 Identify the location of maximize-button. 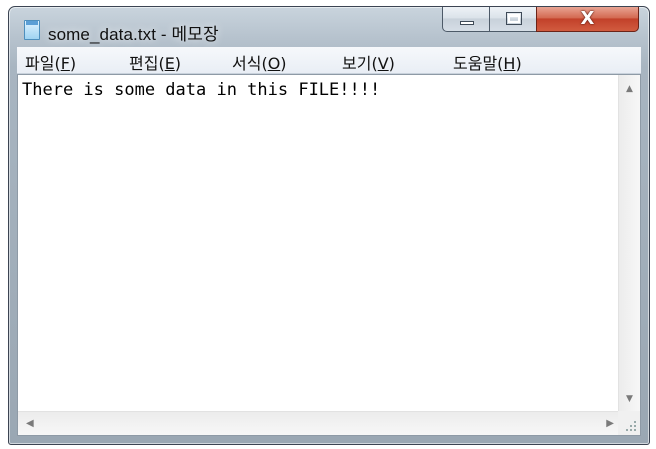
(513, 19).